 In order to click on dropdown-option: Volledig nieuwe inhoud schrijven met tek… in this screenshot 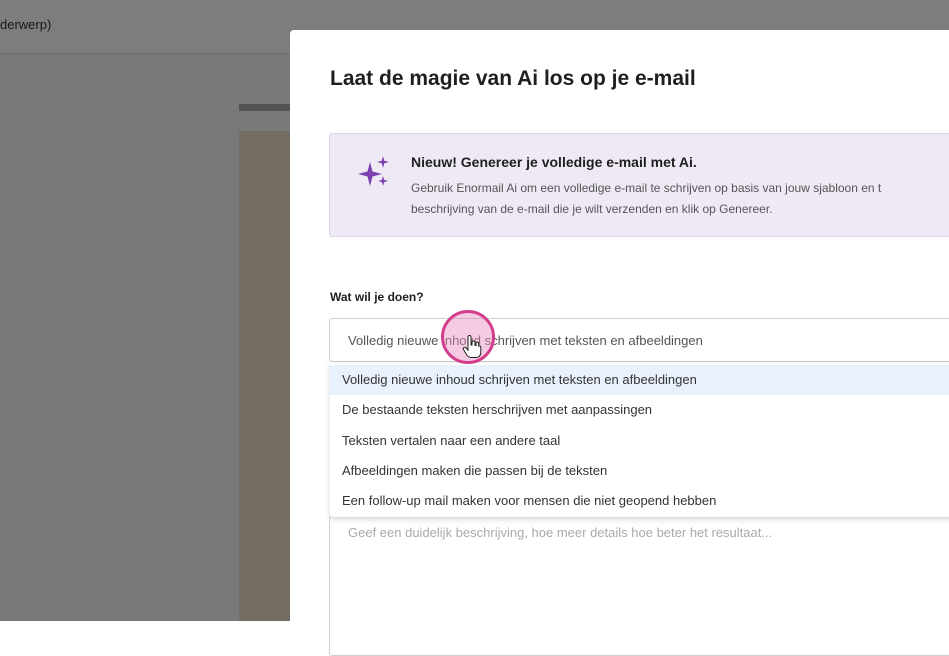, I will do `click(639, 380)`.